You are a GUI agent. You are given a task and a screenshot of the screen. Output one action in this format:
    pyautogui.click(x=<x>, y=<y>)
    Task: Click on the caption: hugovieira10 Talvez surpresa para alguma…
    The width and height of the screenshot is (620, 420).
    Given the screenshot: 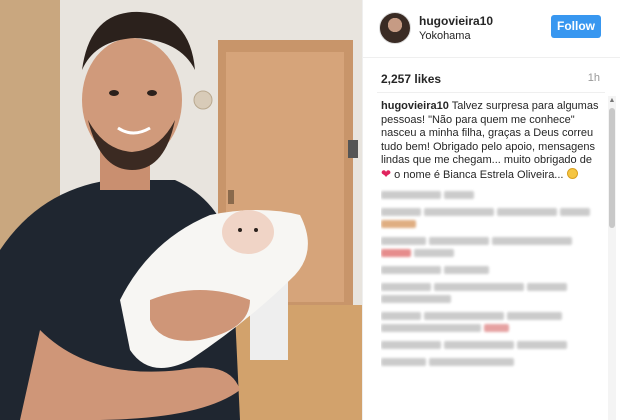 What is the action you would take?
    pyautogui.click(x=493, y=141)
    